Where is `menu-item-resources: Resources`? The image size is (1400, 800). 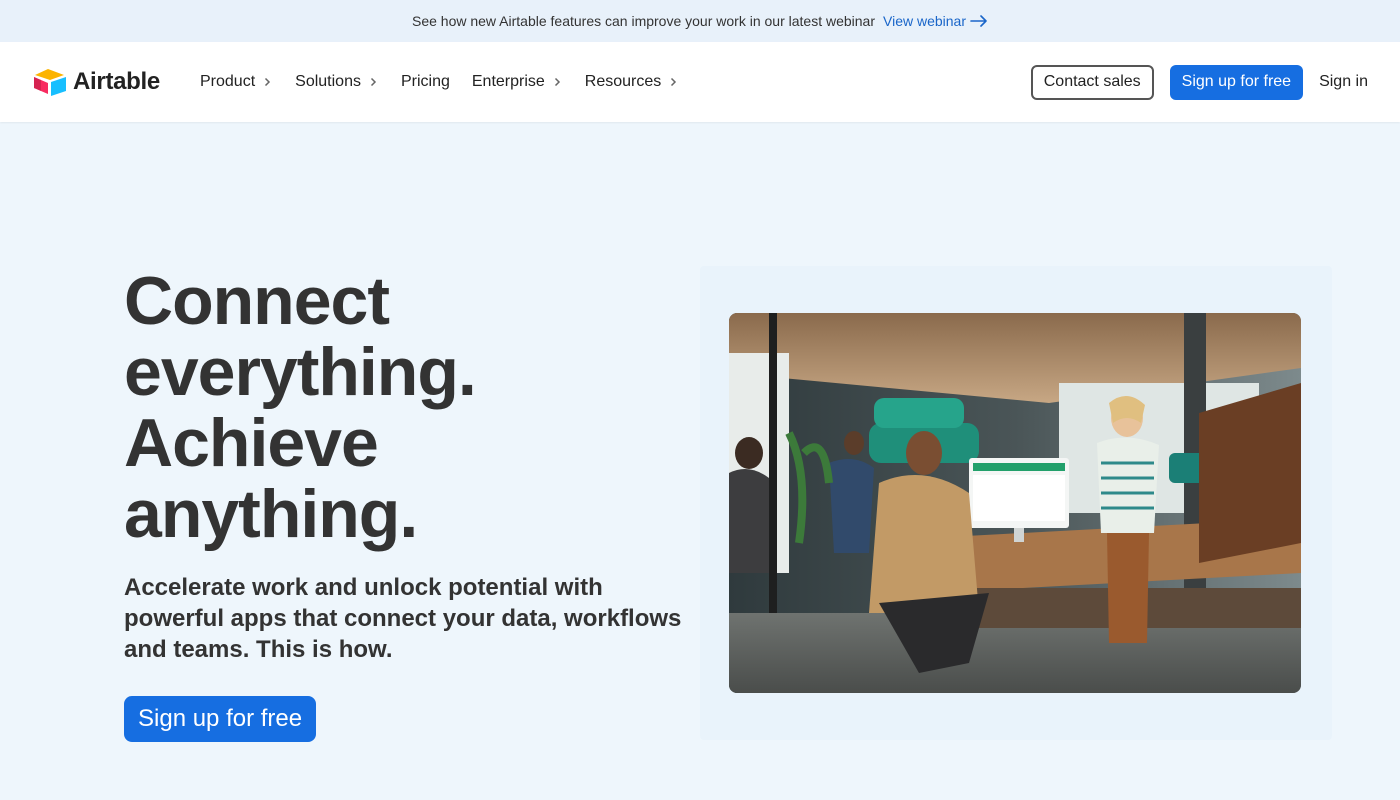
menu-item-resources: Resources is located at coordinates (632, 82).